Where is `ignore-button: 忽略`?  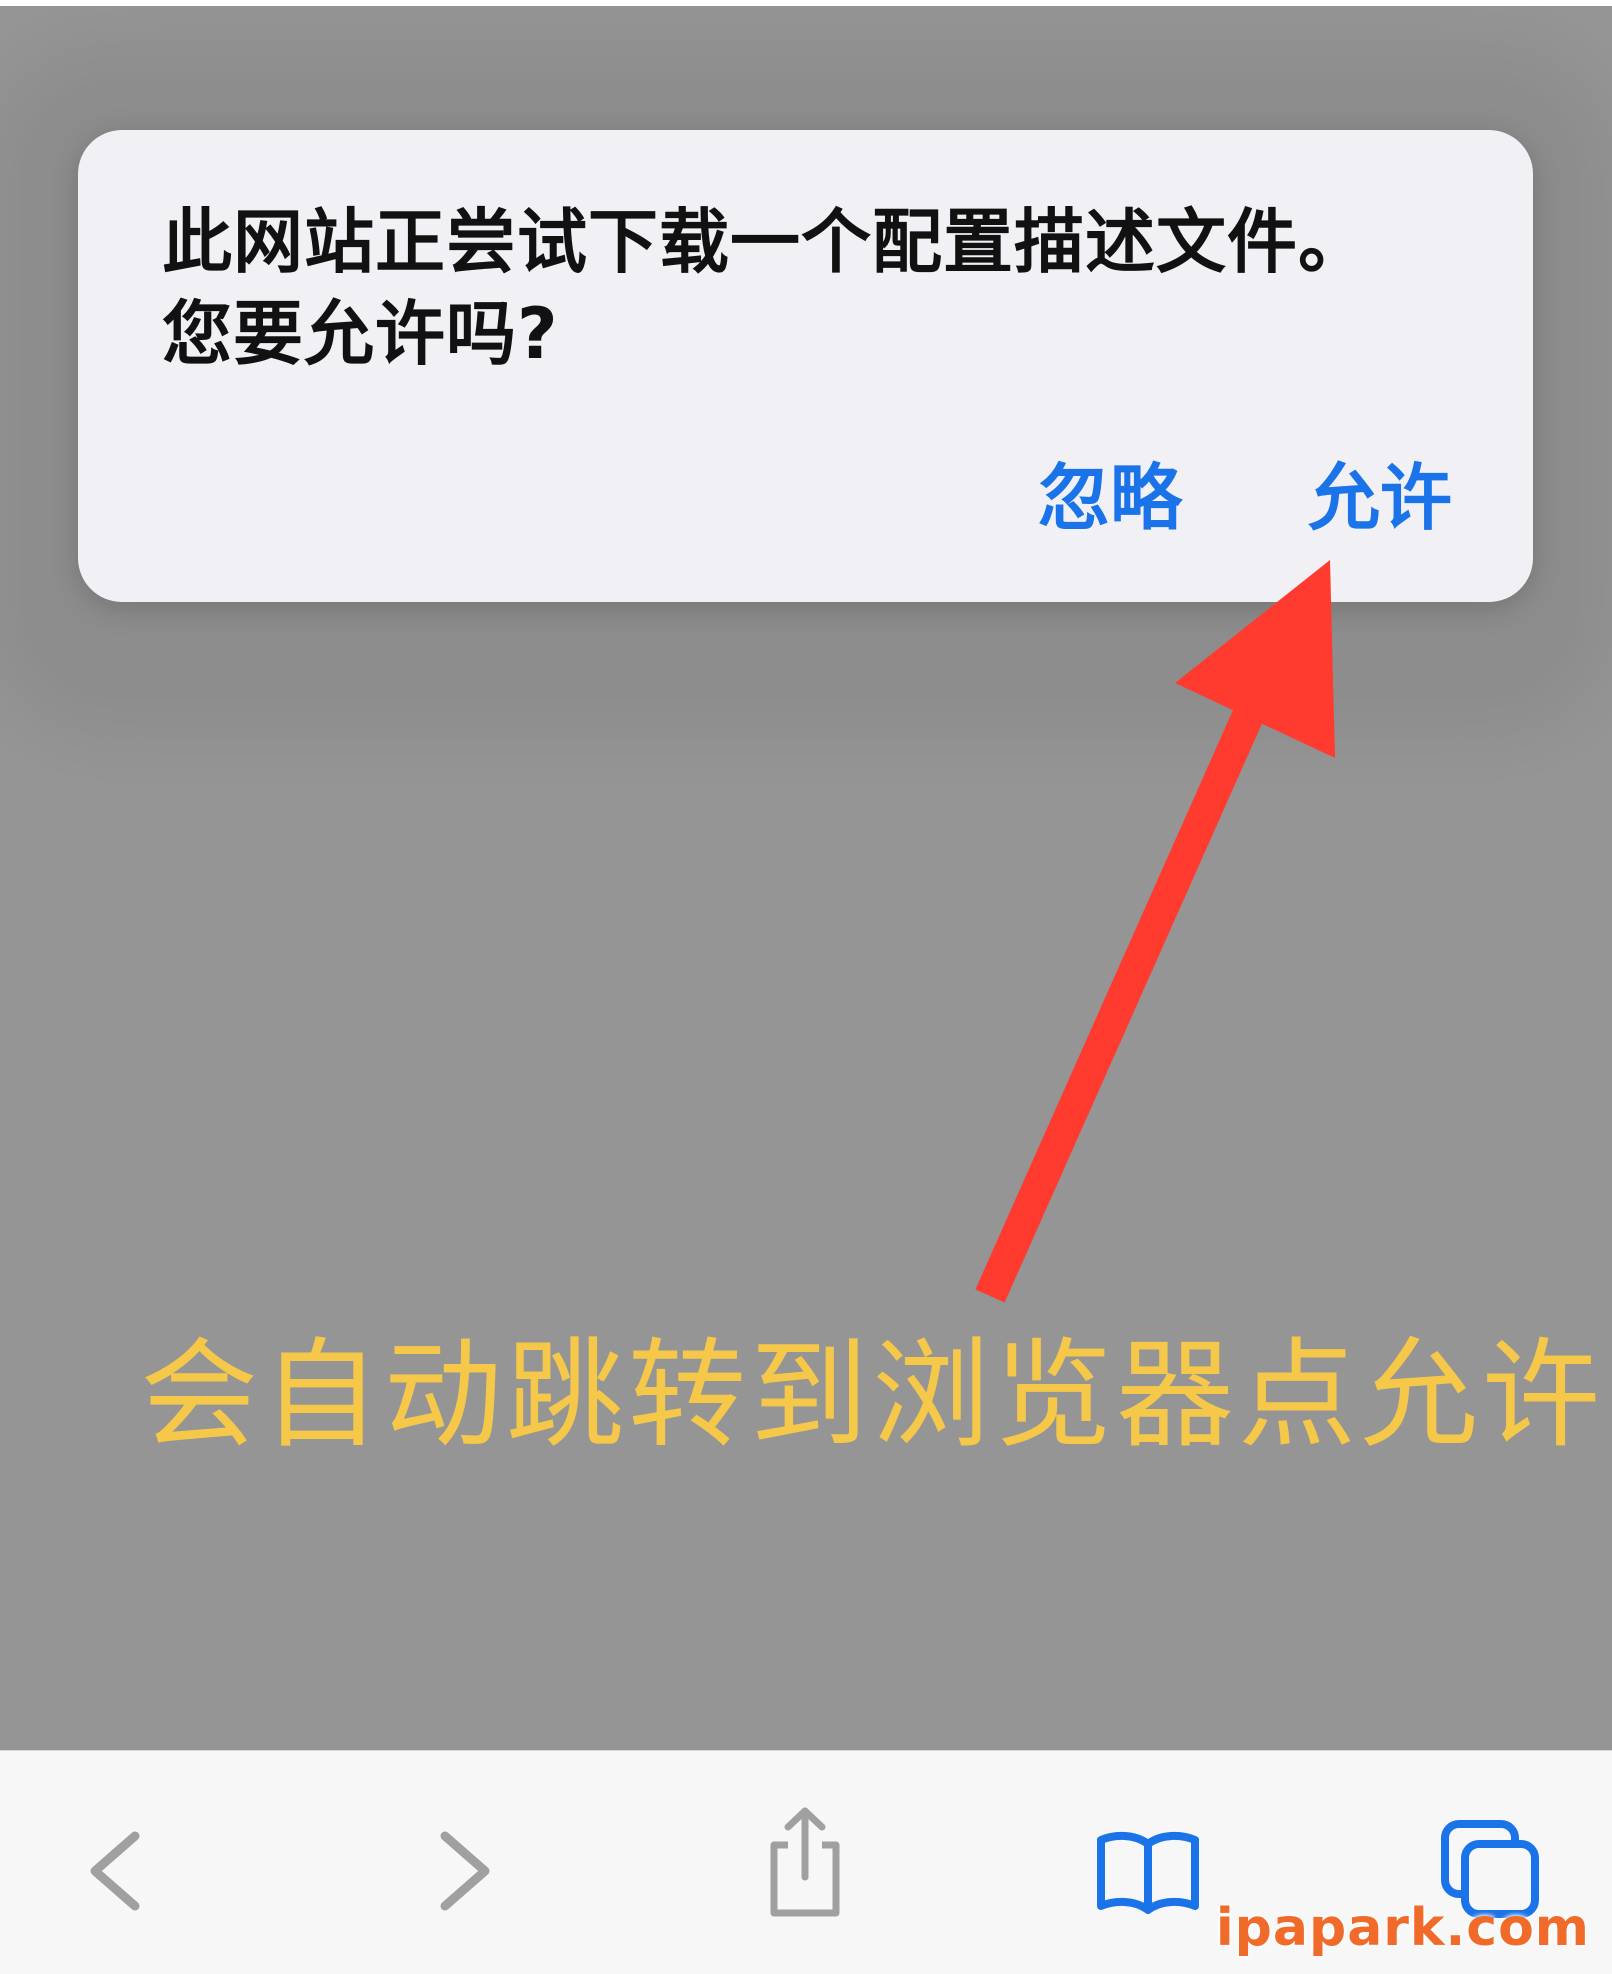 ignore-button: 忽略 is located at coordinates (1110, 498).